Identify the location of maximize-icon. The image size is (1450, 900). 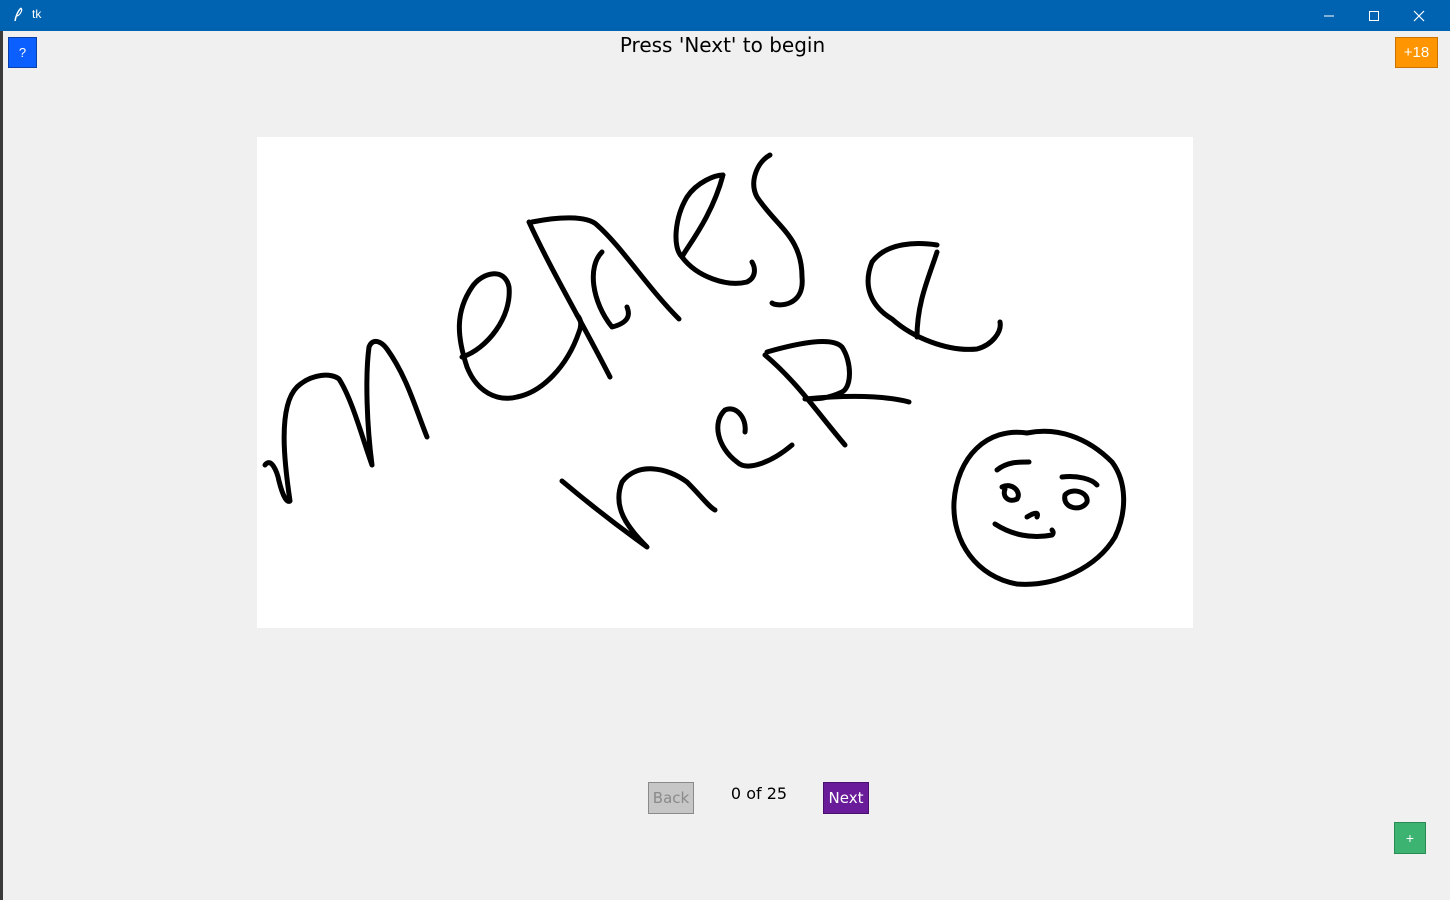
(1374, 15).